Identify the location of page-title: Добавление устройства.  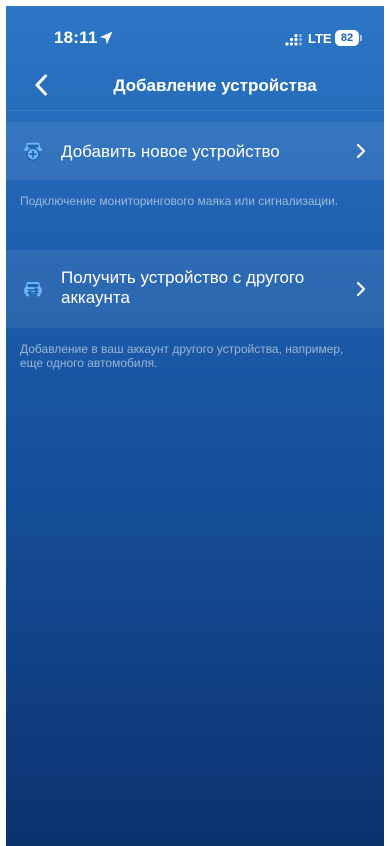
(215, 85).